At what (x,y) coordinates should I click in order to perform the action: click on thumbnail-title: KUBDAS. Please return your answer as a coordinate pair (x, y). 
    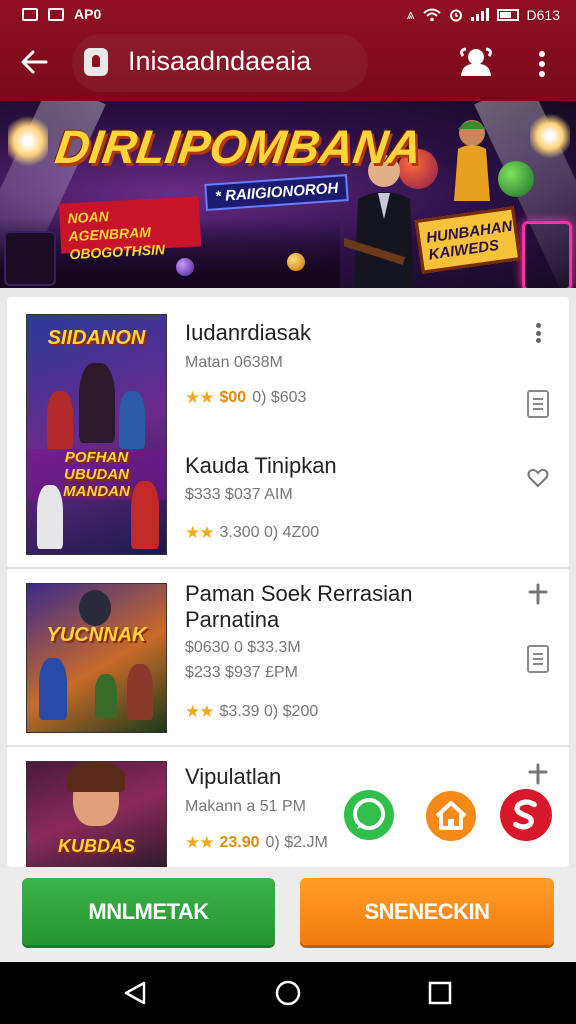
    Looking at the image, I should click on (96, 846).